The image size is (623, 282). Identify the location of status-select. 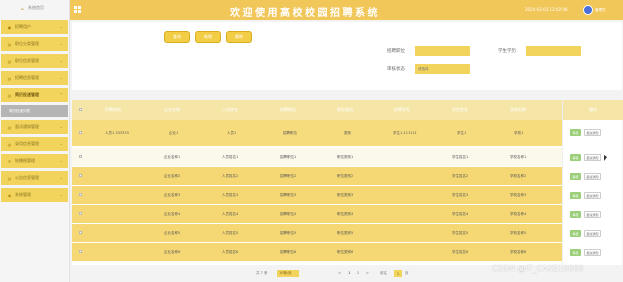
(442, 69).